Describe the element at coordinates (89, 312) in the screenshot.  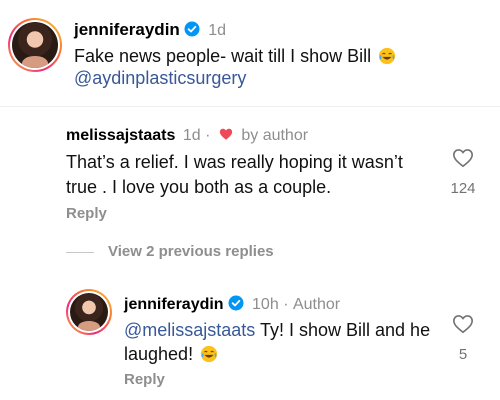
I see `reply-author-avatar` at that location.